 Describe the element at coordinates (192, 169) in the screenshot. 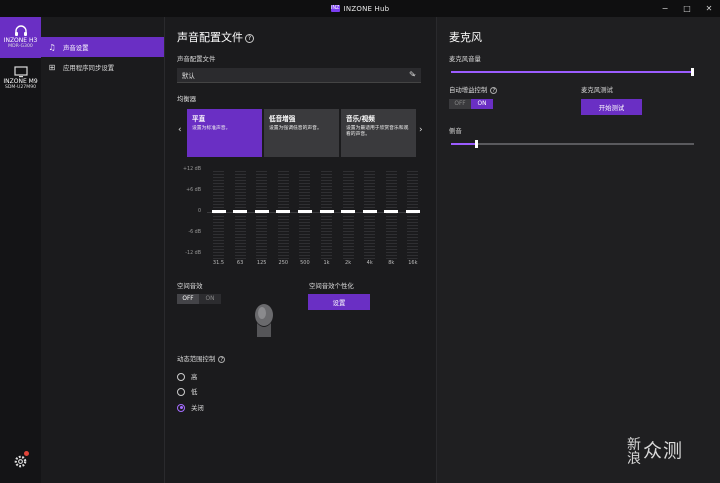

I see `db-tick: +12 dB` at that location.